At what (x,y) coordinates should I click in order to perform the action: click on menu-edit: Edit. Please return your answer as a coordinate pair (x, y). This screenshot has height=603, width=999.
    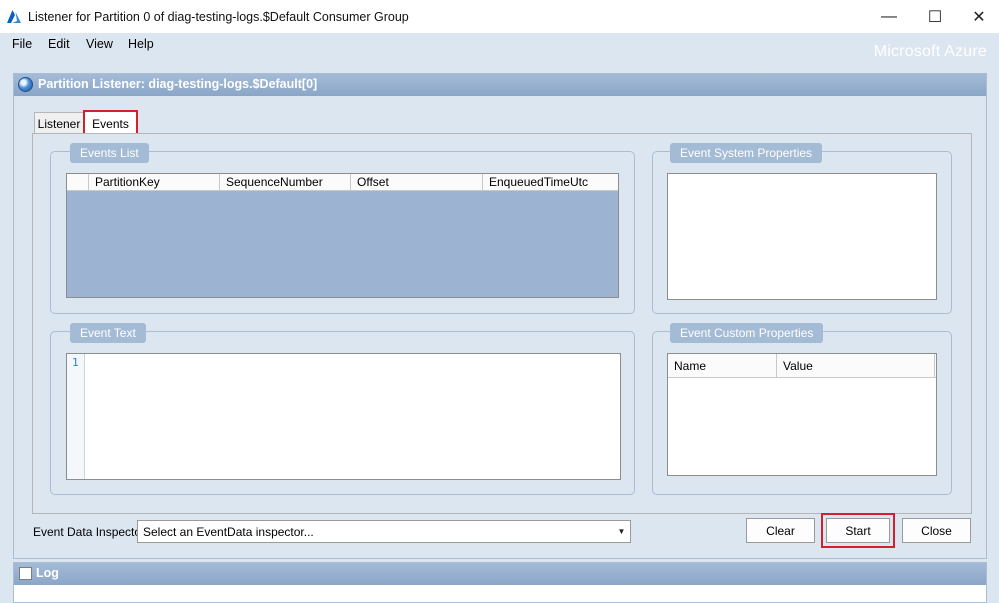
    Looking at the image, I should click on (59, 44).